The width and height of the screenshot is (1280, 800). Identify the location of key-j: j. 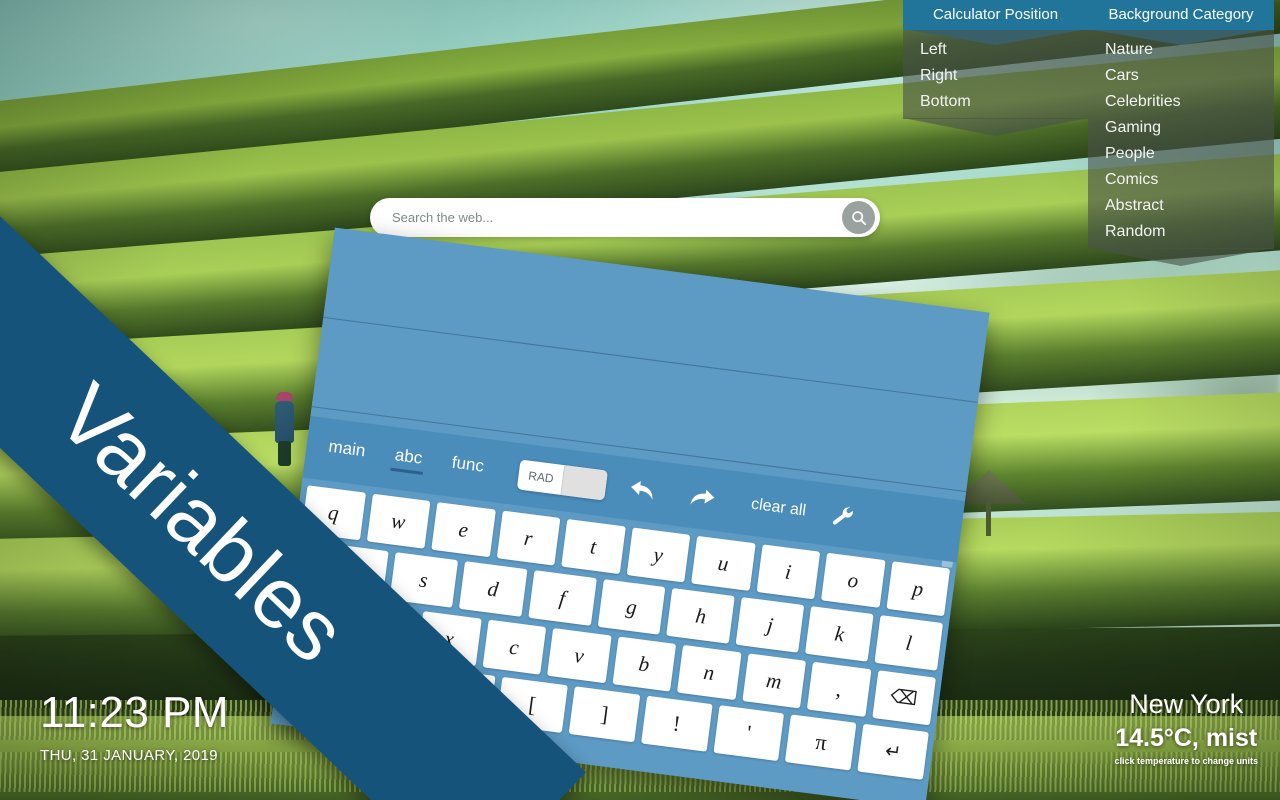
(770, 625).